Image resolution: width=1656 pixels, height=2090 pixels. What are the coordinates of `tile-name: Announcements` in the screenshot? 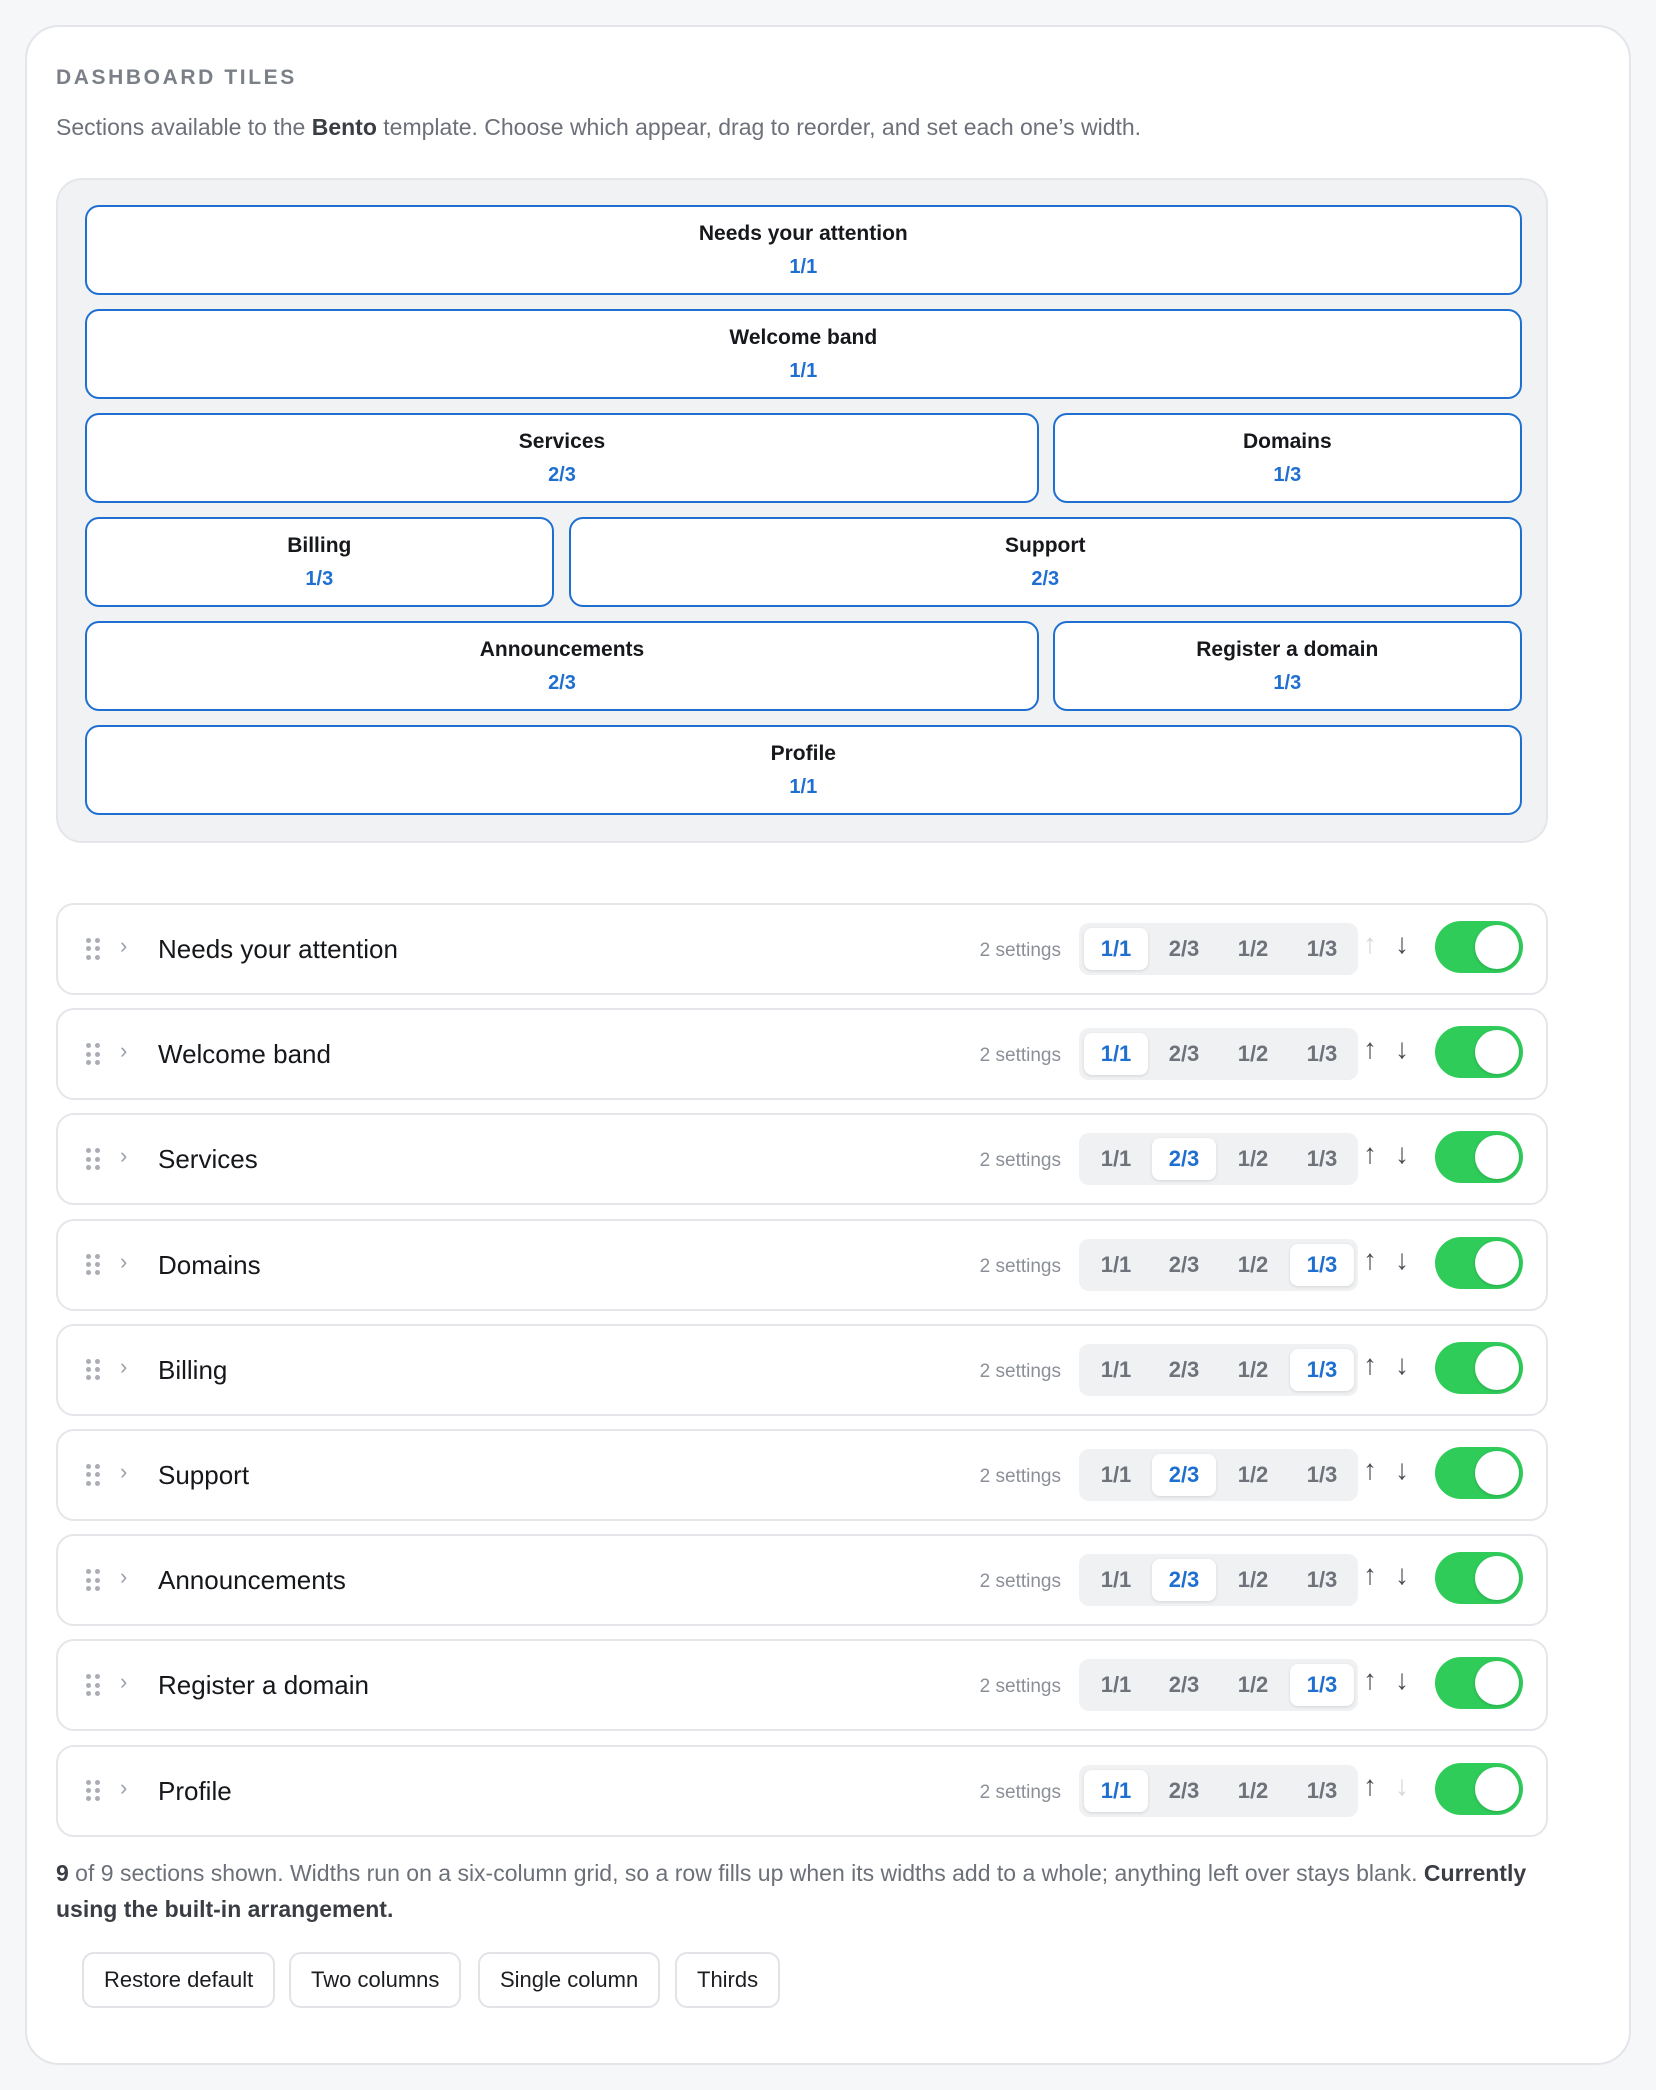 It's located at (252, 1580).